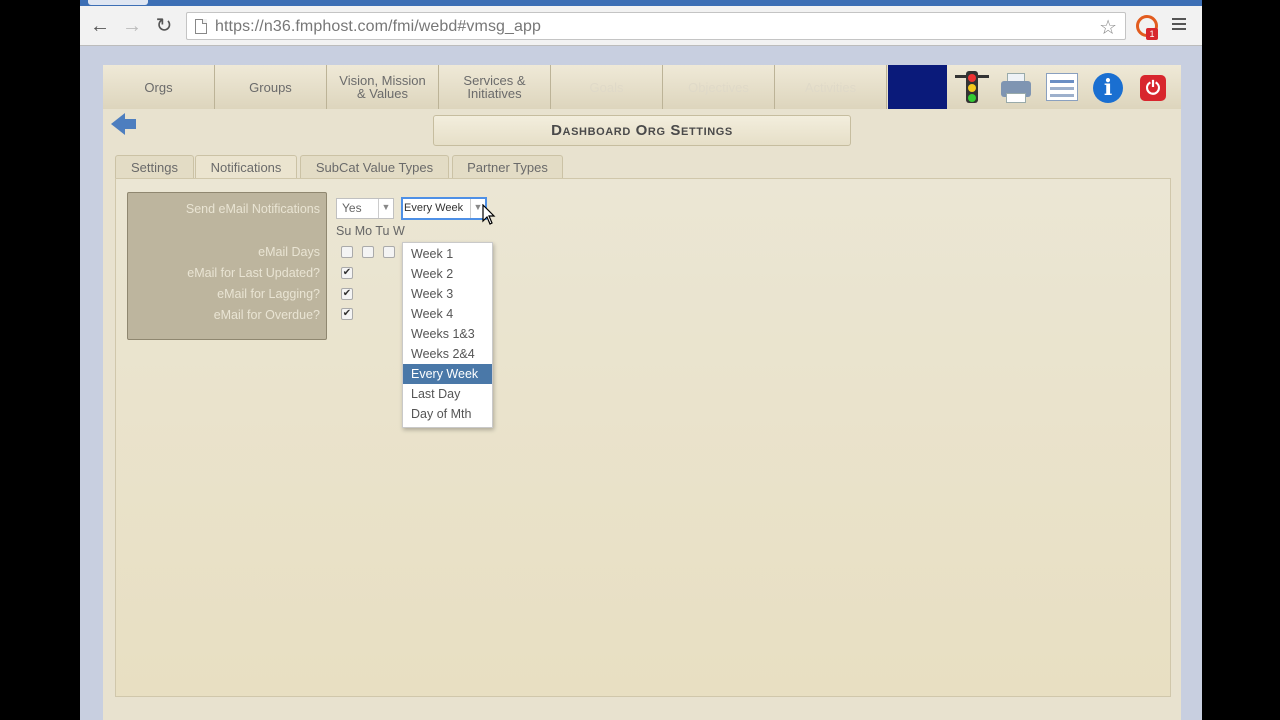 This screenshot has height=720, width=1280. What do you see at coordinates (1241, 360) in the screenshot?
I see `screen-border-right` at bounding box center [1241, 360].